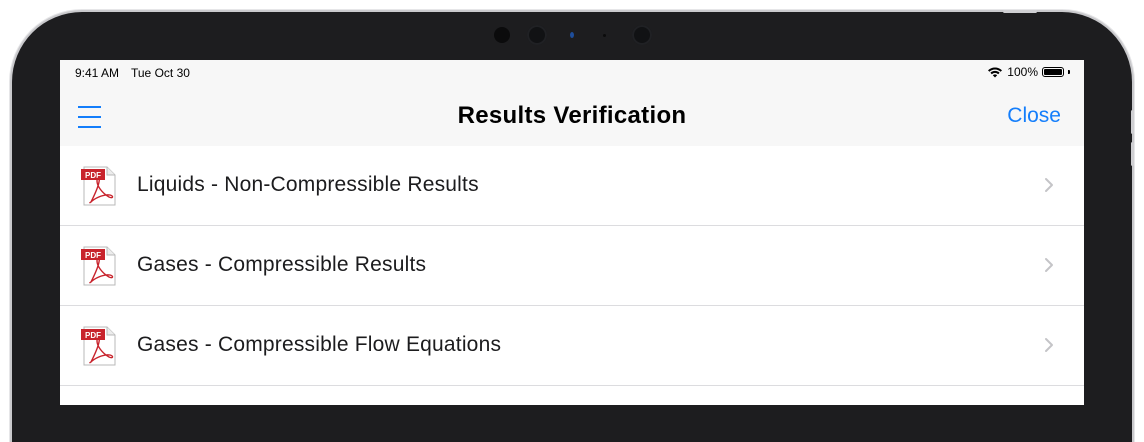 The image size is (1144, 442). What do you see at coordinates (308, 184) in the screenshot?
I see `list-item-label: Liquids - Non-Compressible Results` at bounding box center [308, 184].